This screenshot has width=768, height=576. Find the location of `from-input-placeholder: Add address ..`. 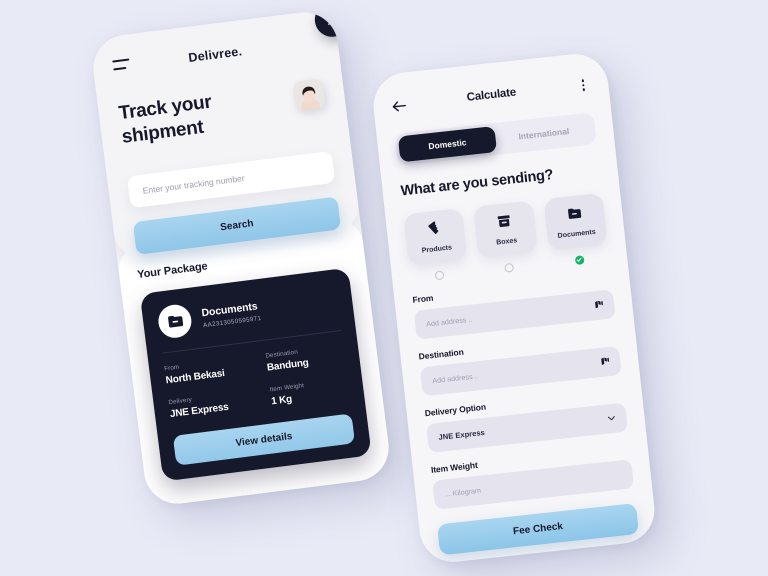

from-input-placeholder: Add address .. is located at coordinates (449, 321).